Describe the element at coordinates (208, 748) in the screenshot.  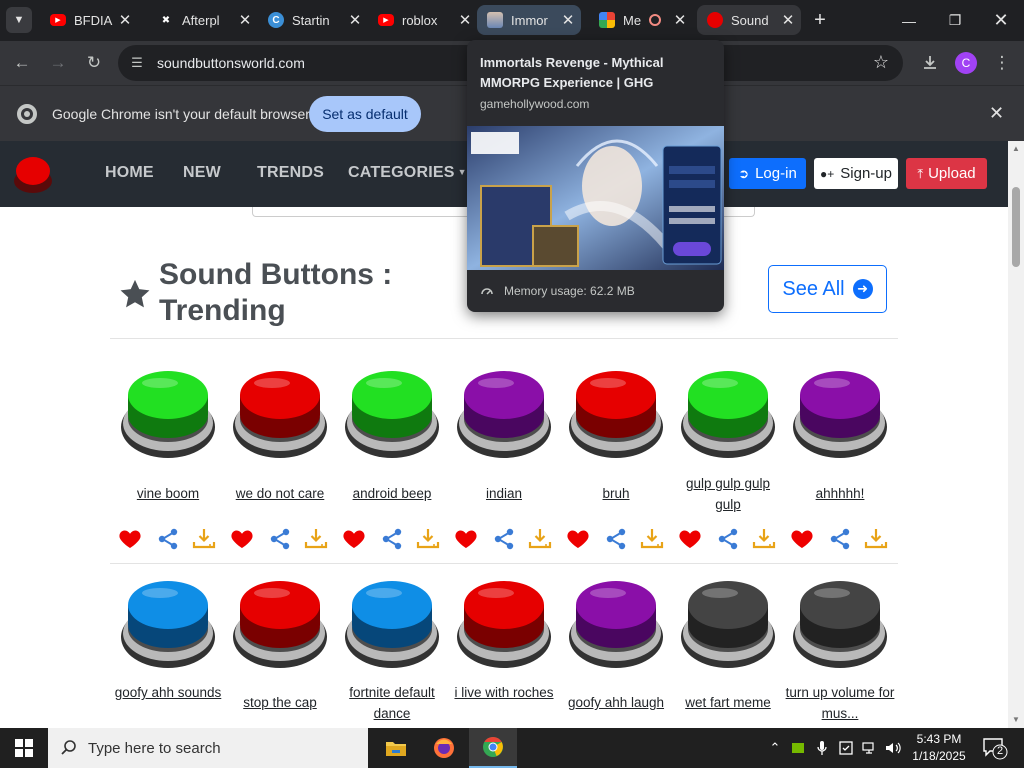
I see `taskbar-search-box: Type here to search` at that location.